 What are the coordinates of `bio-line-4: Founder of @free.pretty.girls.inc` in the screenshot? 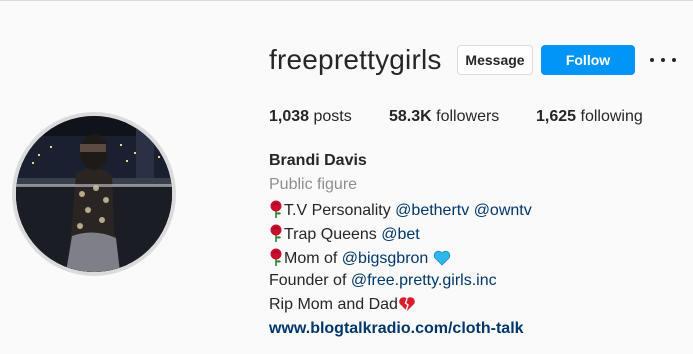 It's located at (383, 281).